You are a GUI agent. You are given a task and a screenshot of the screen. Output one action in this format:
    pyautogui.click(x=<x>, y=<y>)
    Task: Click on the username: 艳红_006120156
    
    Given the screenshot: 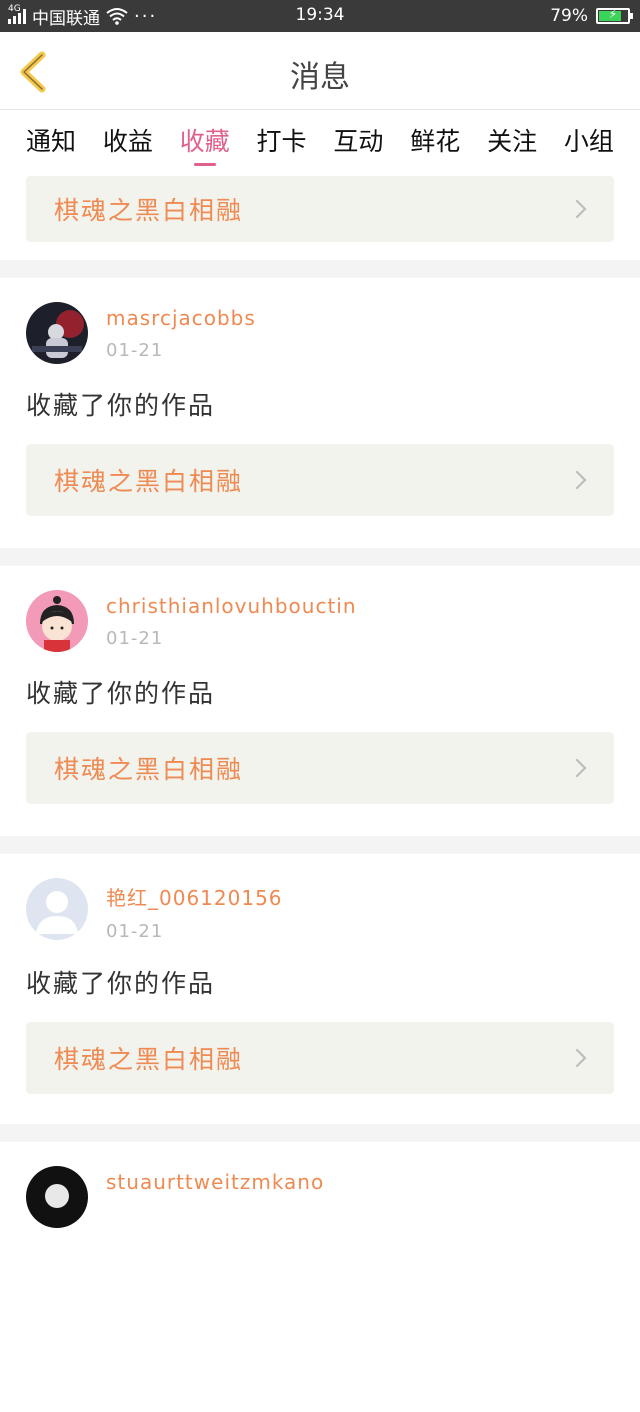 What is the action you would take?
    pyautogui.click(x=194, y=896)
    